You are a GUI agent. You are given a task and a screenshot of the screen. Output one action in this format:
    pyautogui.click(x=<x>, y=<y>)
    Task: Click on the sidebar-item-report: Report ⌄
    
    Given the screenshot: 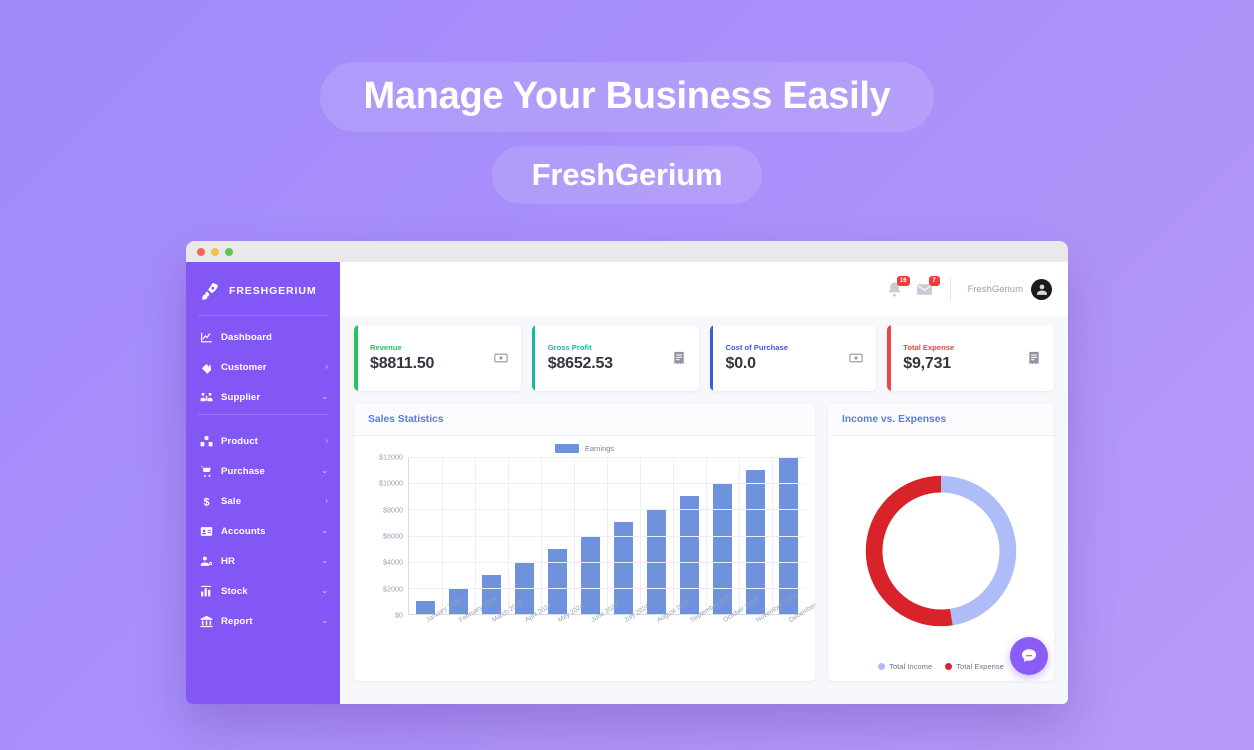 What is the action you would take?
    pyautogui.click(x=263, y=621)
    